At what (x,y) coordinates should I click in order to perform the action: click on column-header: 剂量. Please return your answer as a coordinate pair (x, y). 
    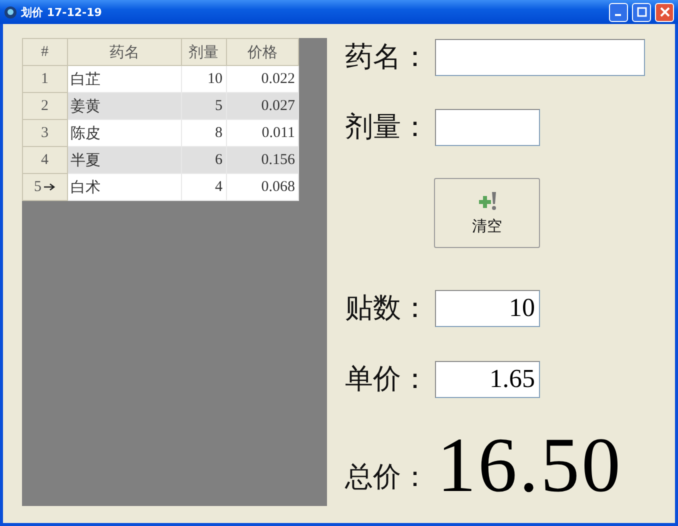
    Looking at the image, I should click on (203, 52).